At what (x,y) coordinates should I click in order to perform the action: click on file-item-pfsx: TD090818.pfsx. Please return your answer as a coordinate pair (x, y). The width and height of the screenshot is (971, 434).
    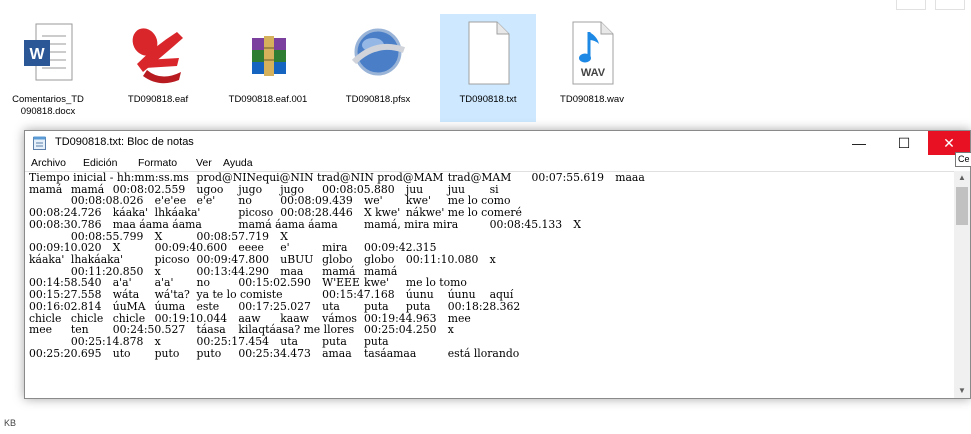
    Looking at the image, I should click on (378, 68).